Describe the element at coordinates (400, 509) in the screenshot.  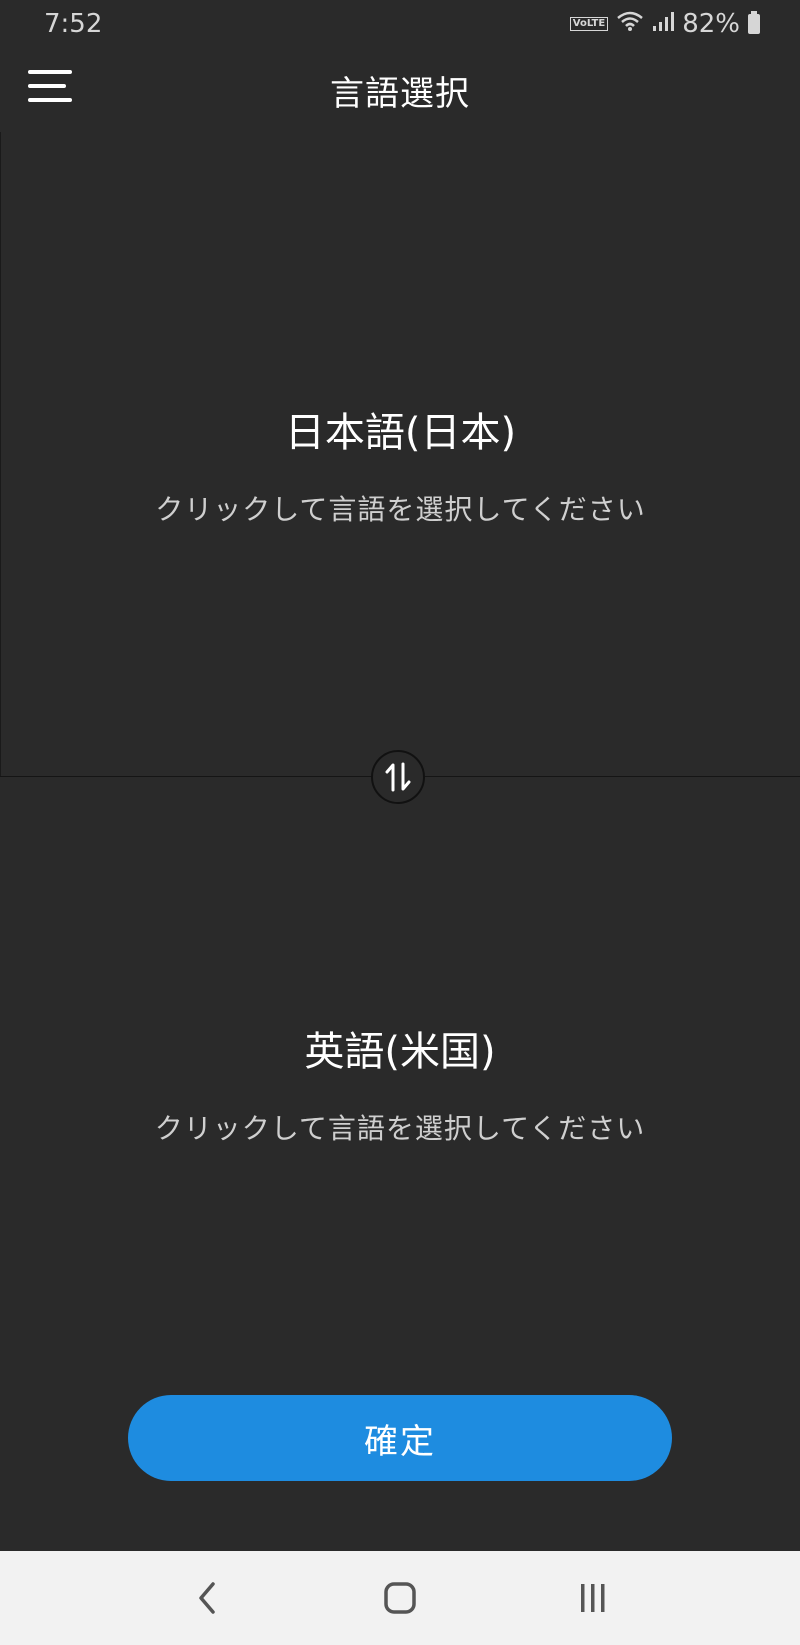
I see `source-language-hint: クリックして言語を選択してください` at that location.